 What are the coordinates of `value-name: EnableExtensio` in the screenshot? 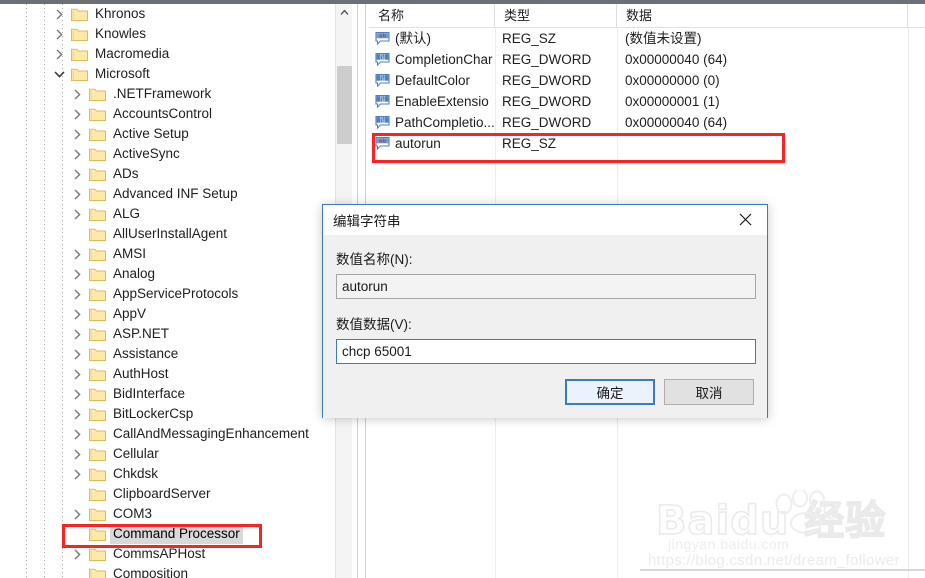 It's located at (442, 101).